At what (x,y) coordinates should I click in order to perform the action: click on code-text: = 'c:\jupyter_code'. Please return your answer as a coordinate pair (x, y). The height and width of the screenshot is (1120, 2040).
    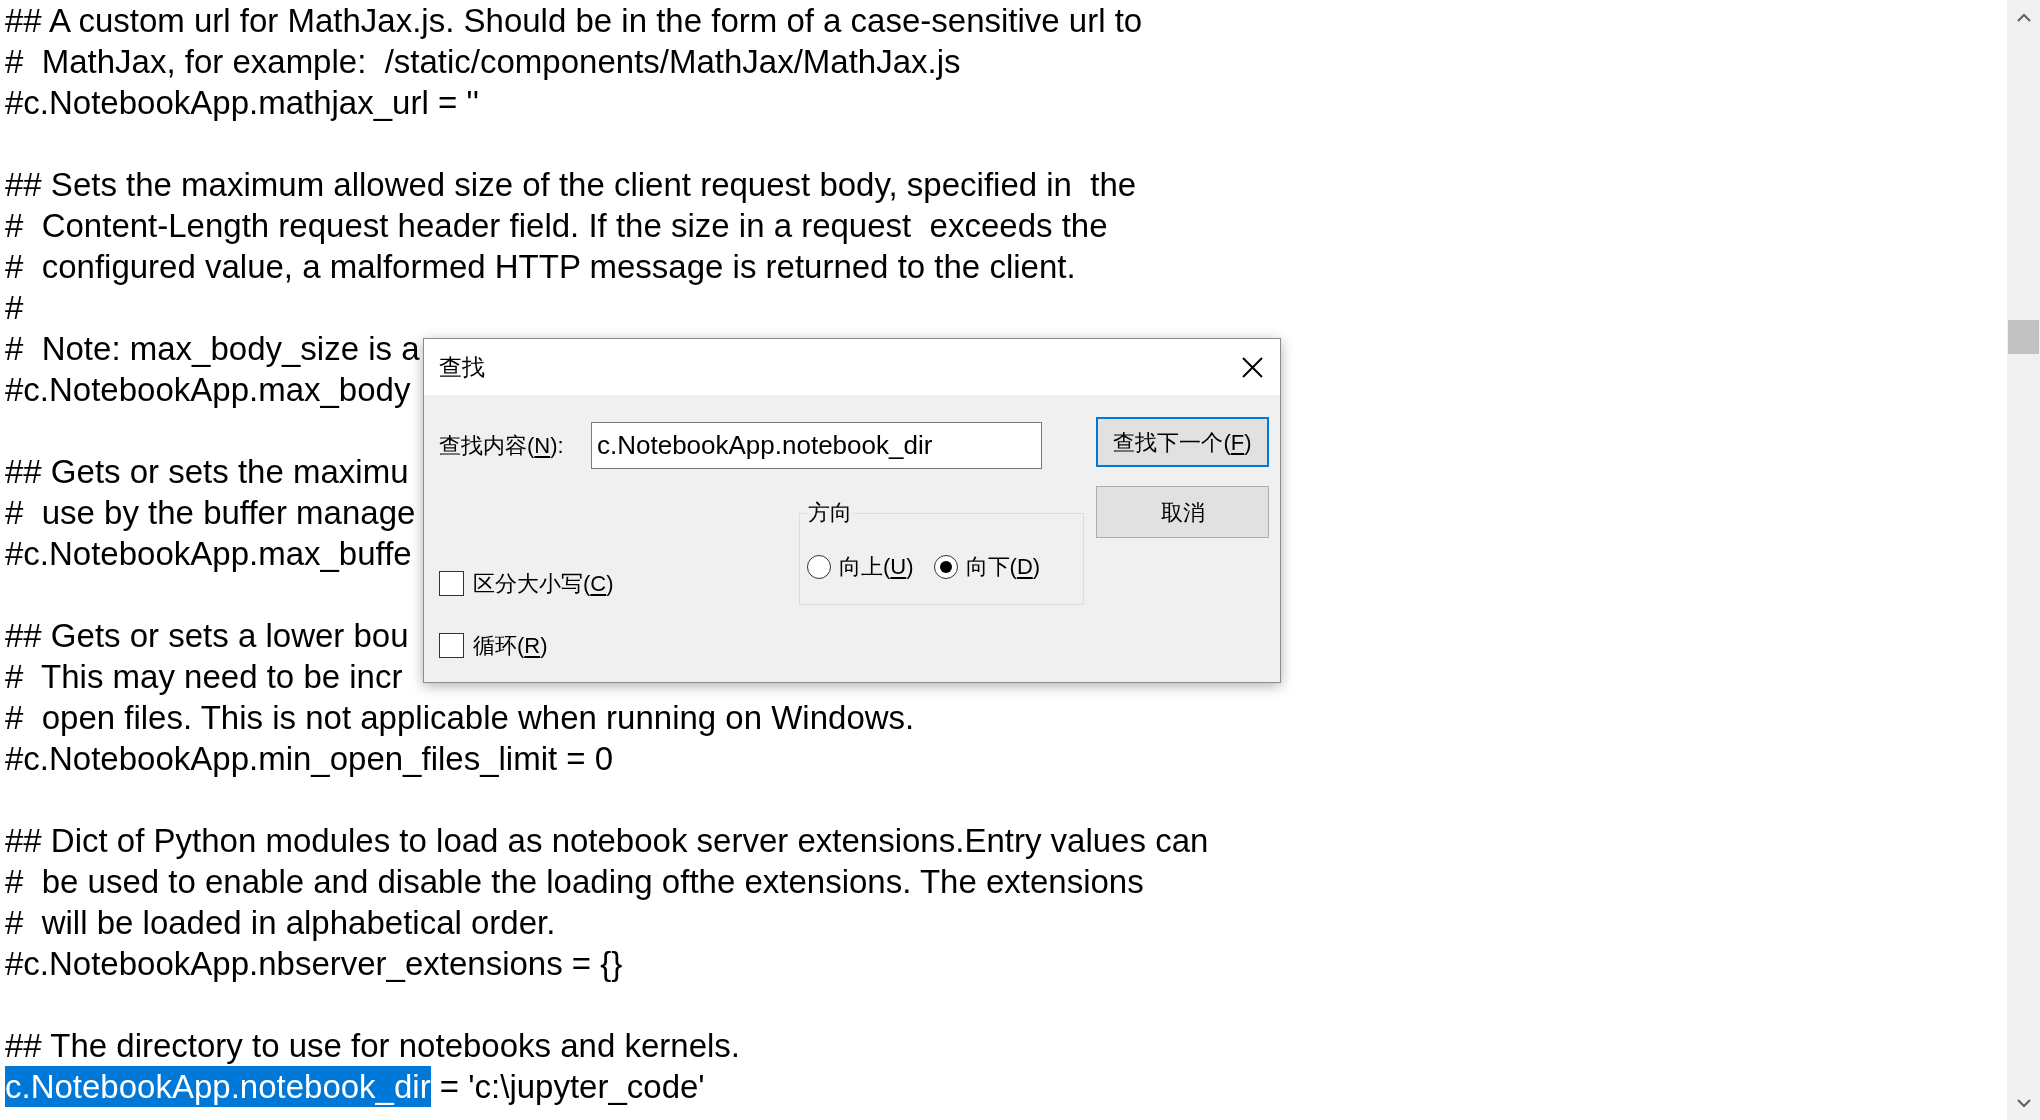
    Looking at the image, I should click on (571, 1087).